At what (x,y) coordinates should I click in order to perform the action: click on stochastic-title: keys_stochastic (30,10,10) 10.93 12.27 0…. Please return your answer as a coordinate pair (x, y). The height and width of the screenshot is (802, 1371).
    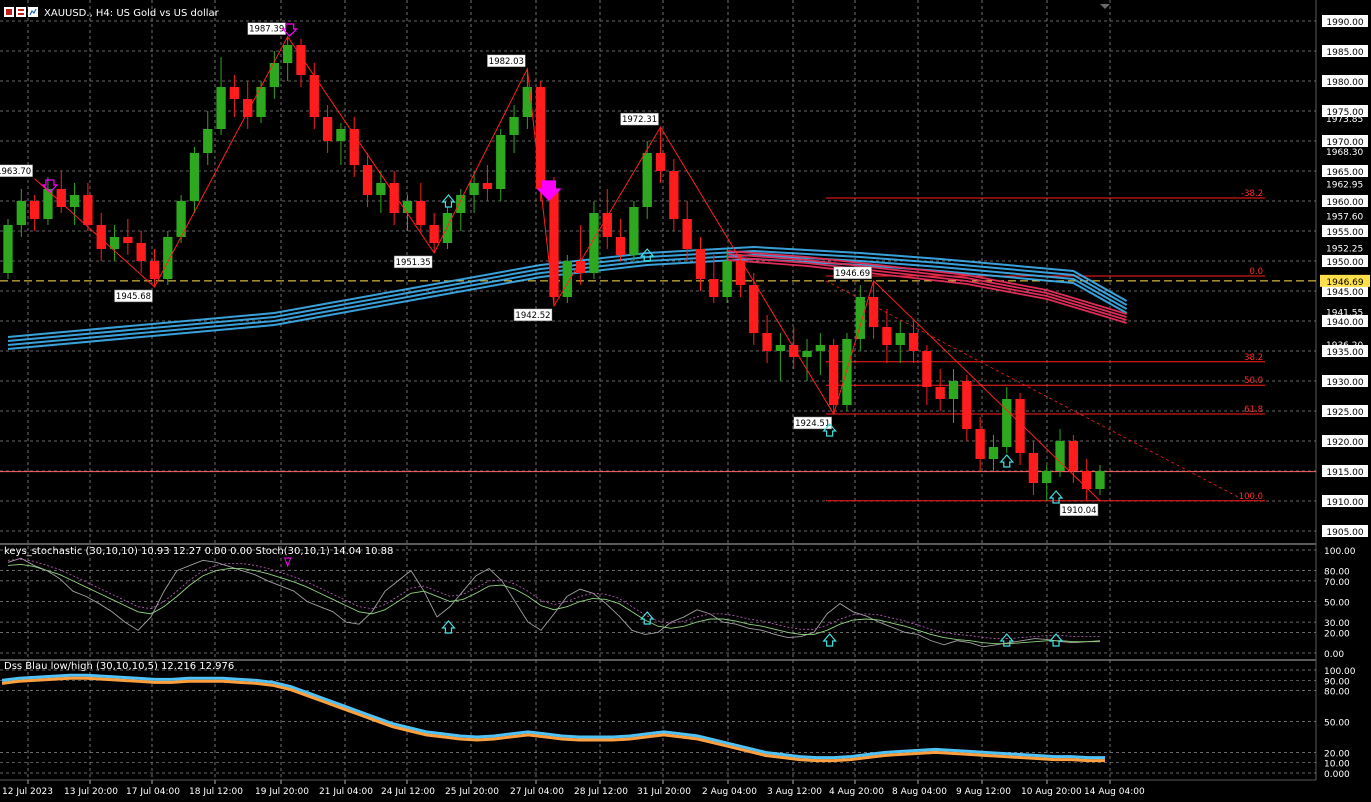
    Looking at the image, I should click on (198, 551).